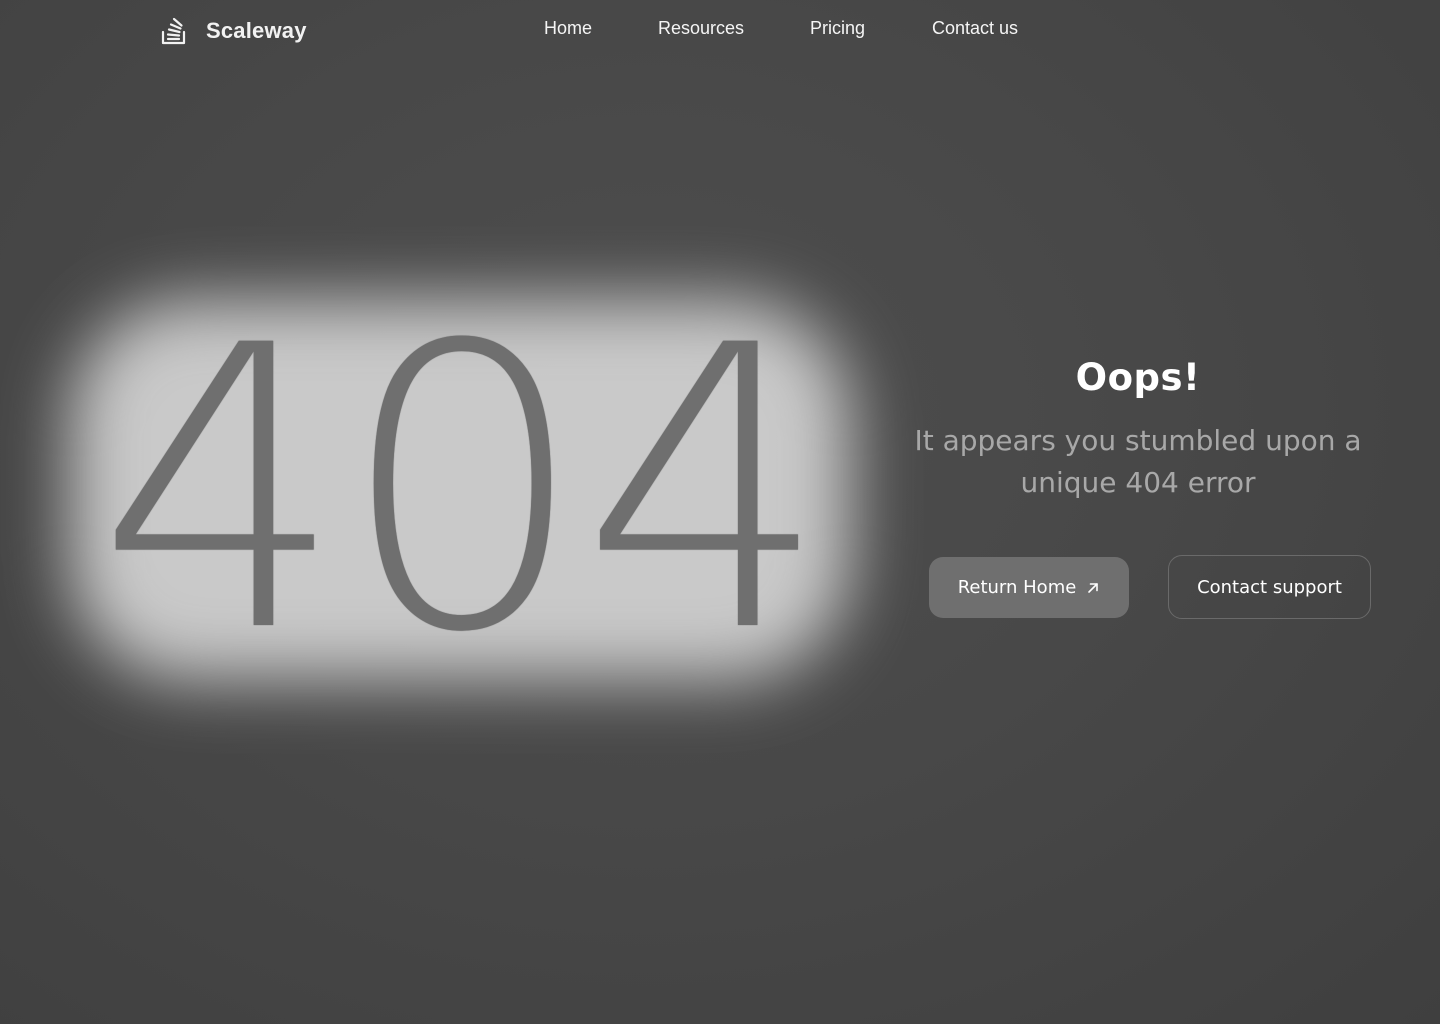 The height and width of the screenshot is (1024, 1440). What do you see at coordinates (837, 28) in the screenshot?
I see `nav-item-pricing: Pricing` at bounding box center [837, 28].